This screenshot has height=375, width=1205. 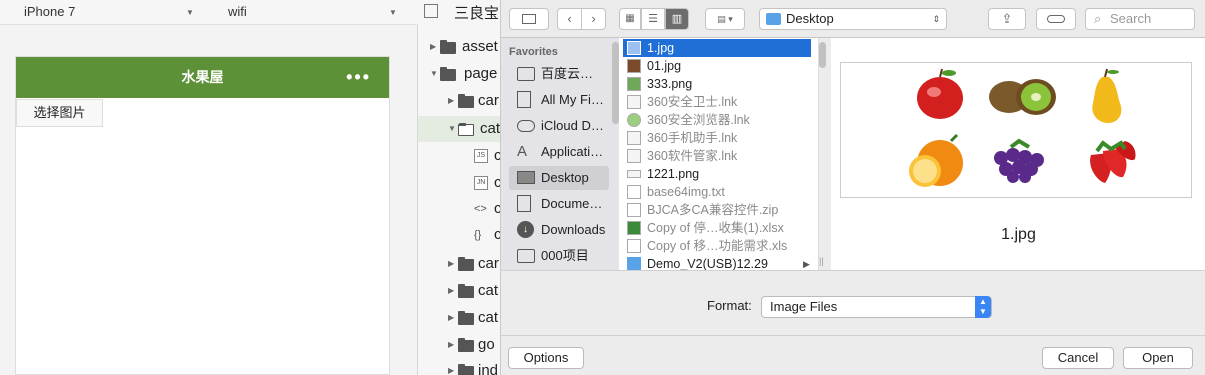 I want to click on nav-title: 水果屋, so click(x=202, y=77).